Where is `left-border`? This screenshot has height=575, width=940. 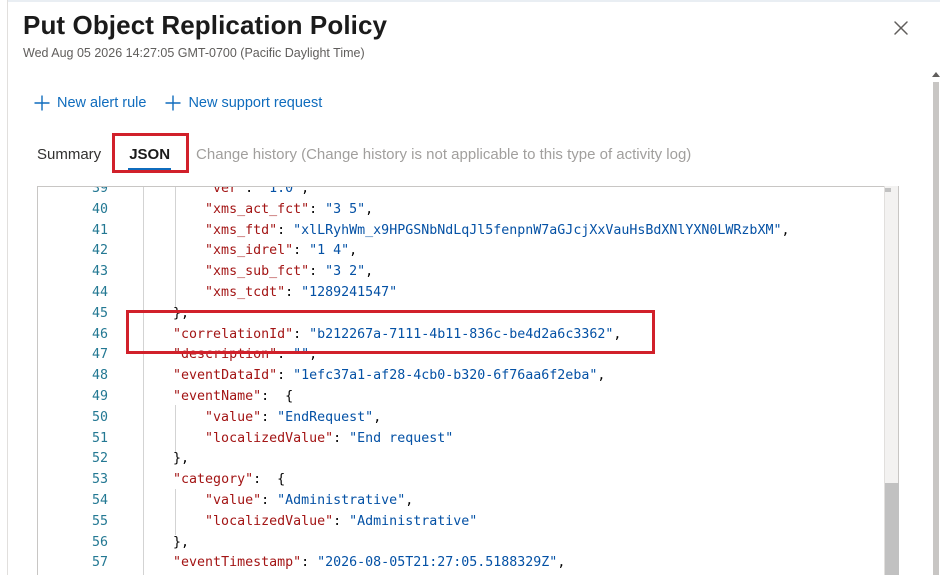 left-border is located at coordinates (4, 287).